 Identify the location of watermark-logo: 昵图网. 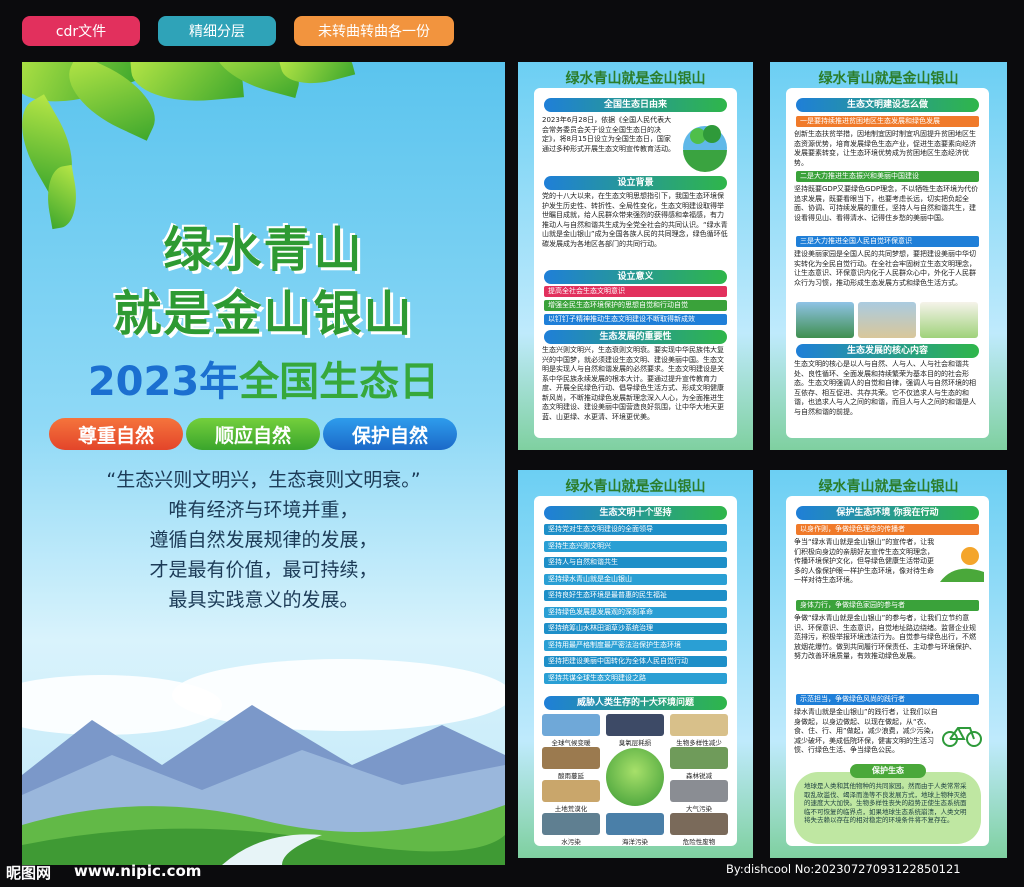
(29, 873).